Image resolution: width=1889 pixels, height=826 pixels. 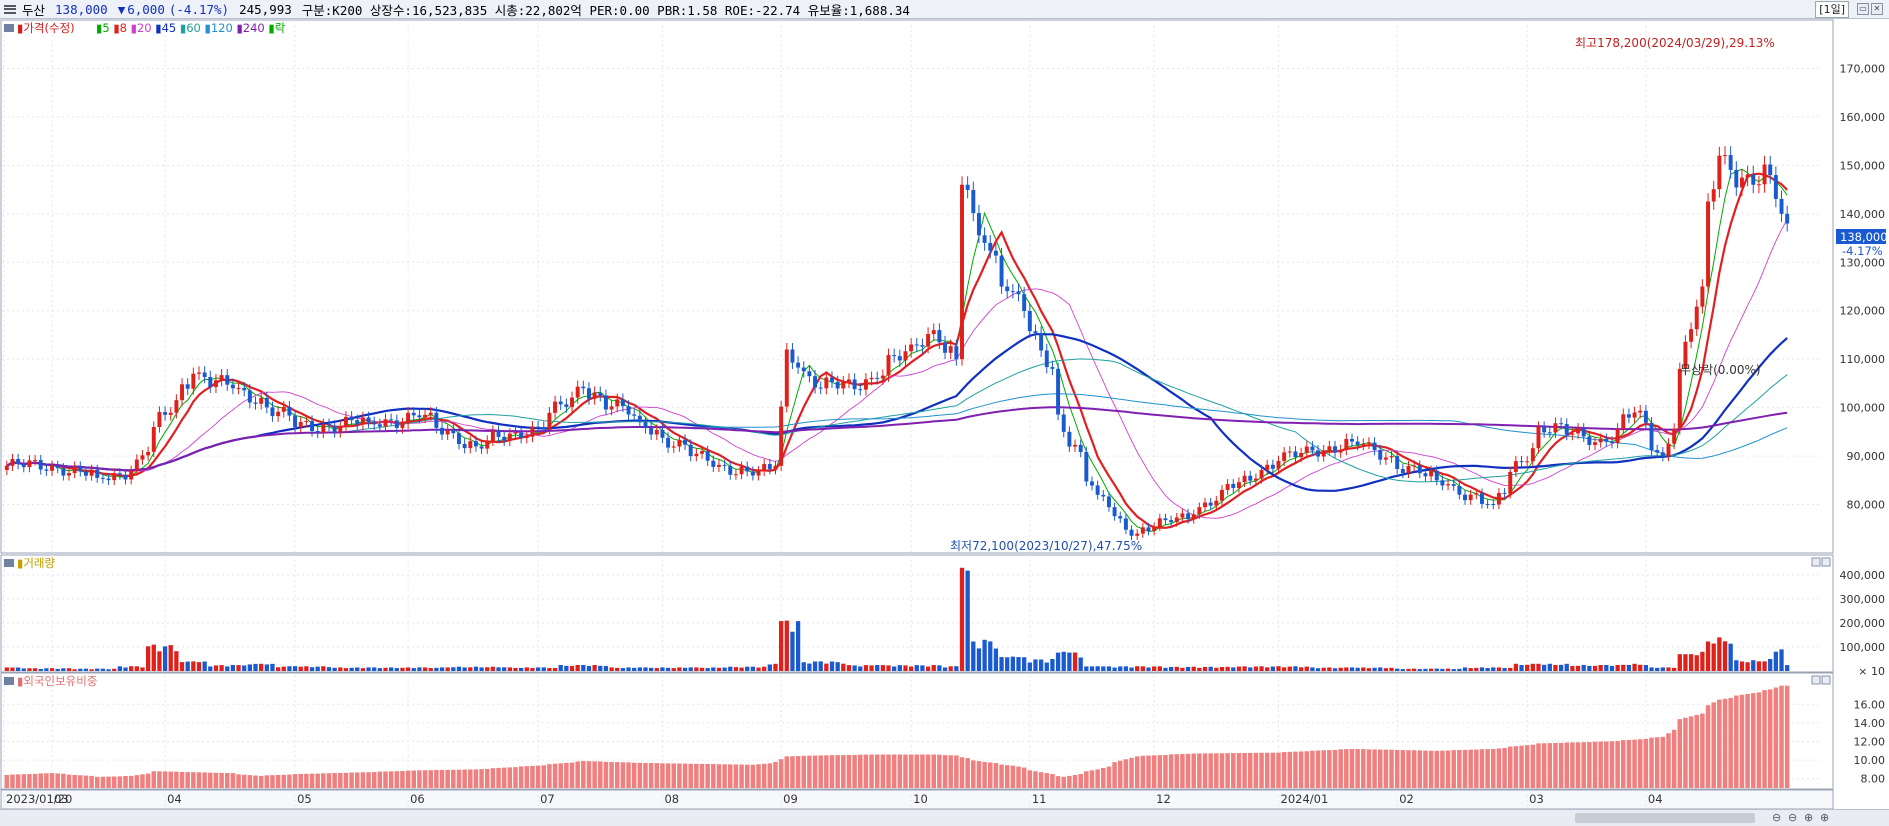 What do you see at coordinates (61, 799) in the screenshot?
I see `date-label: 03` at bounding box center [61, 799].